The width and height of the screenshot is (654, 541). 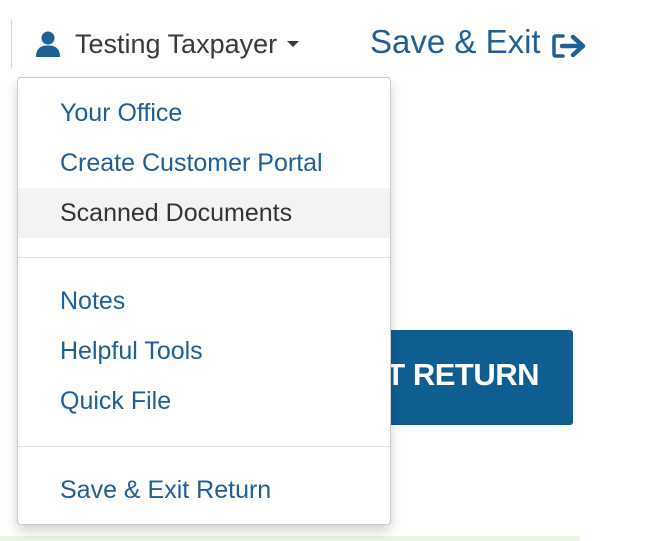 What do you see at coordinates (204, 351) in the screenshot?
I see `menu-item-helpful-tools: Helpful Tools` at bounding box center [204, 351].